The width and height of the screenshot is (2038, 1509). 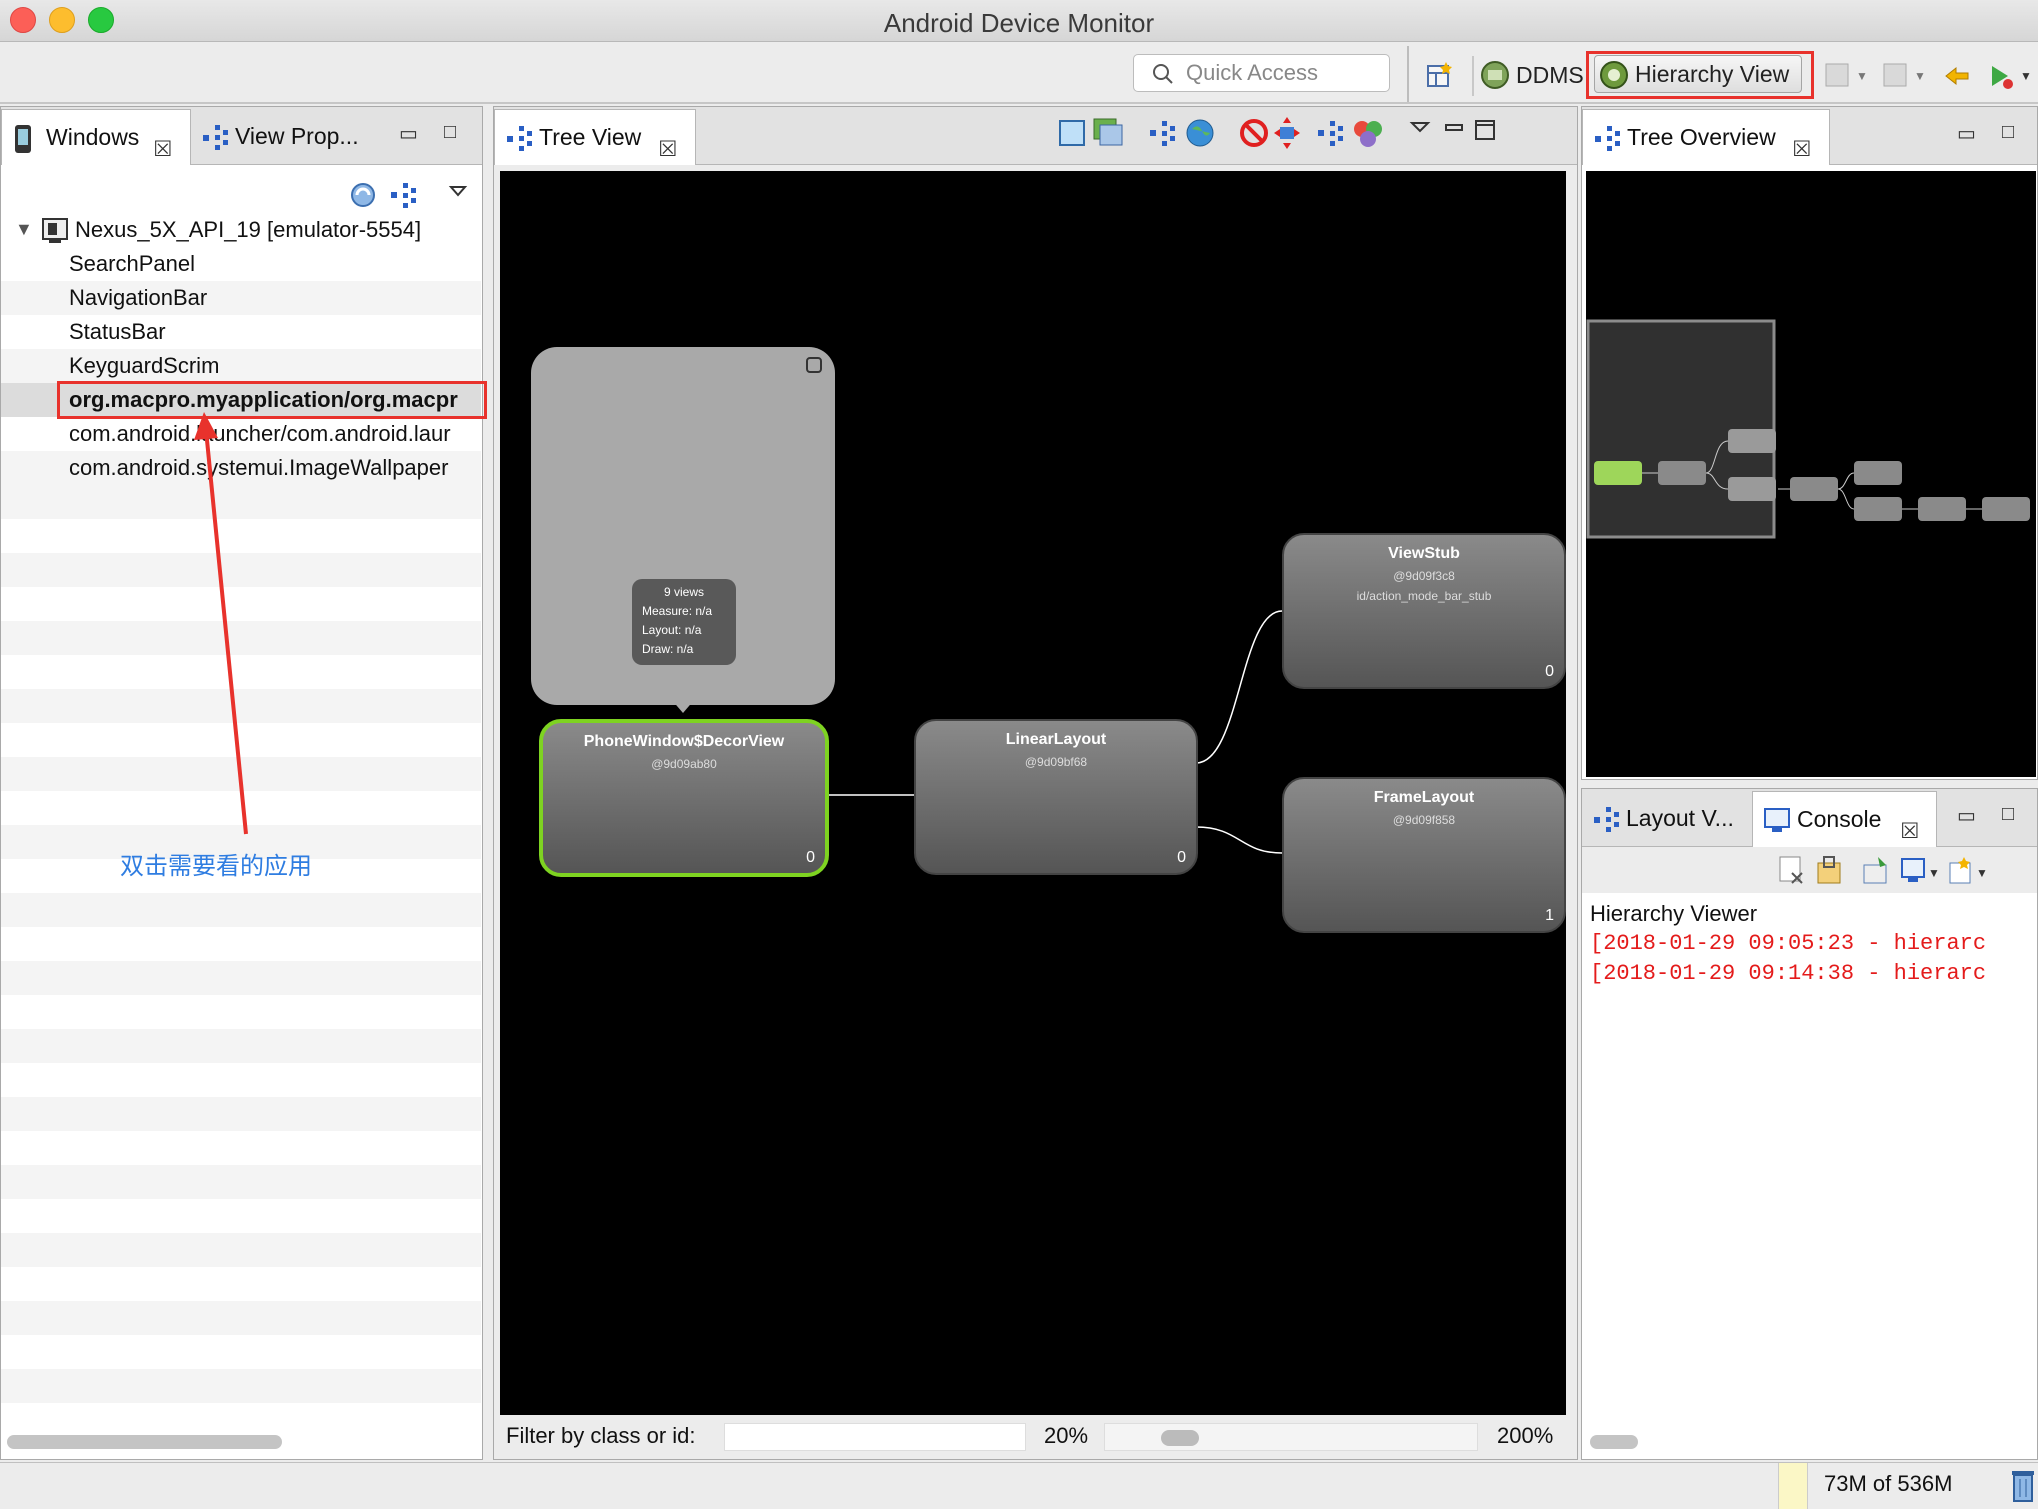 I want to click on zoom-slider-thumb, so click(x=1180, y=1438).